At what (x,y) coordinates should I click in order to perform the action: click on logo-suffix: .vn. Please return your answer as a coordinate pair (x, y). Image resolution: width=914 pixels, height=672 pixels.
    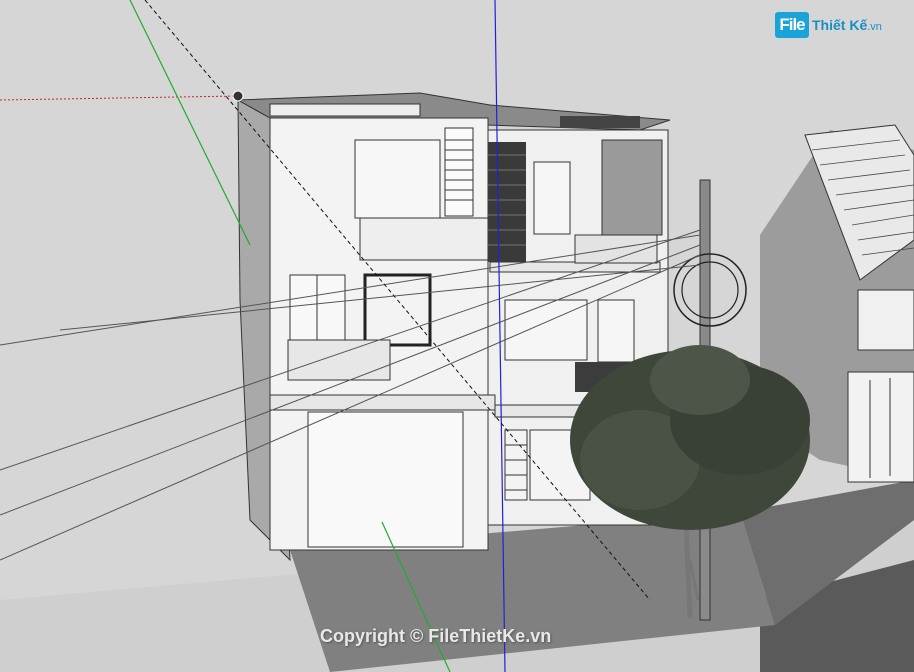
    Looking at the image, I should click on (874, 27).